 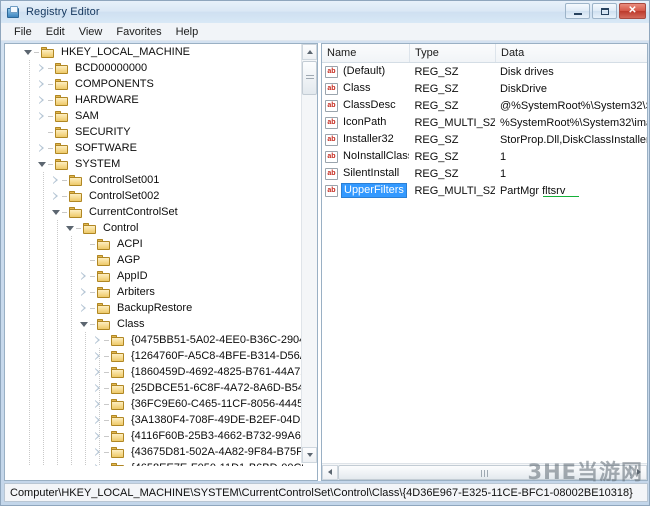 What do you see at coordinates (154, 308) in the screenshot?
I see `tree-node: BackupRestore` at bounding box center [154, 308].